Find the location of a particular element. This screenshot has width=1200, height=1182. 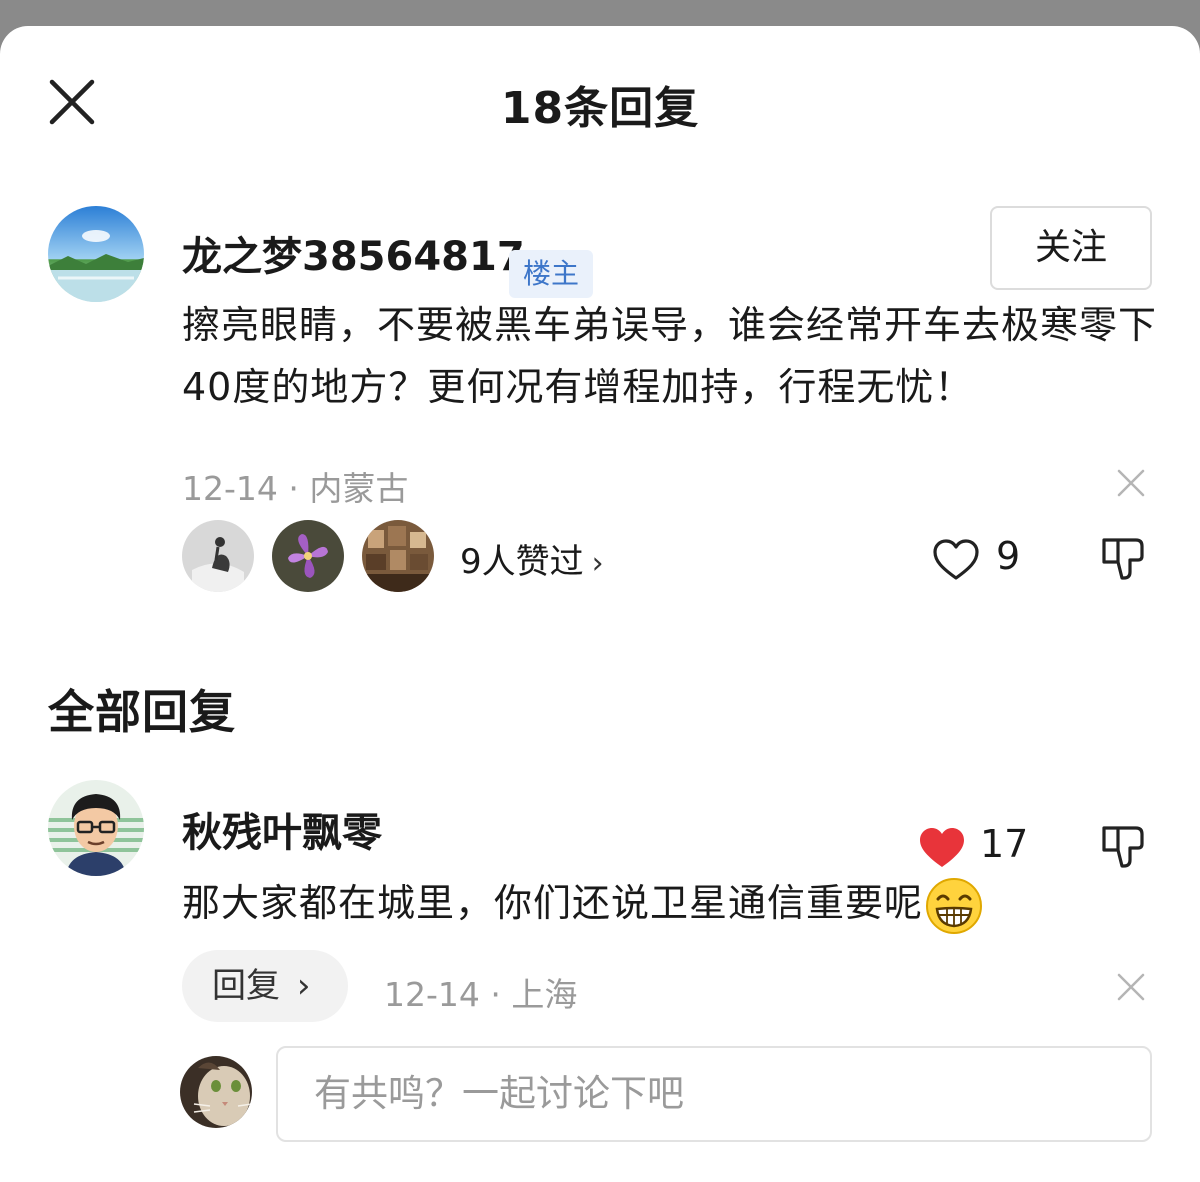

reply-button-label: 回复 is located at coordinates (246, 986).